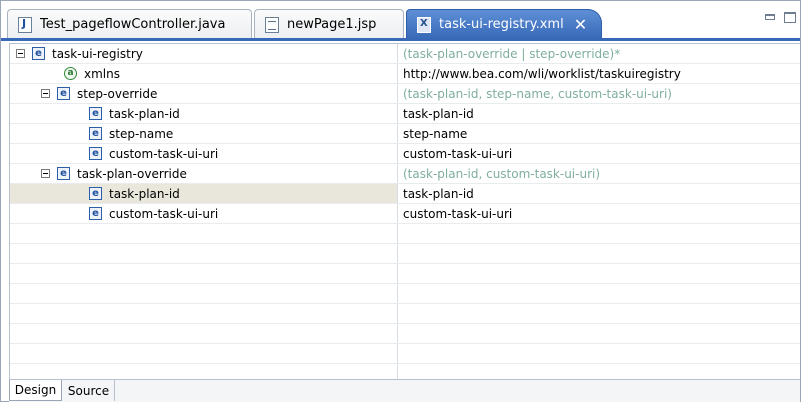 Image resolution: width=803 pixels, height=404 pixels. I want to click on tab-label: Test_pageflowController.java, so click(133, 24).